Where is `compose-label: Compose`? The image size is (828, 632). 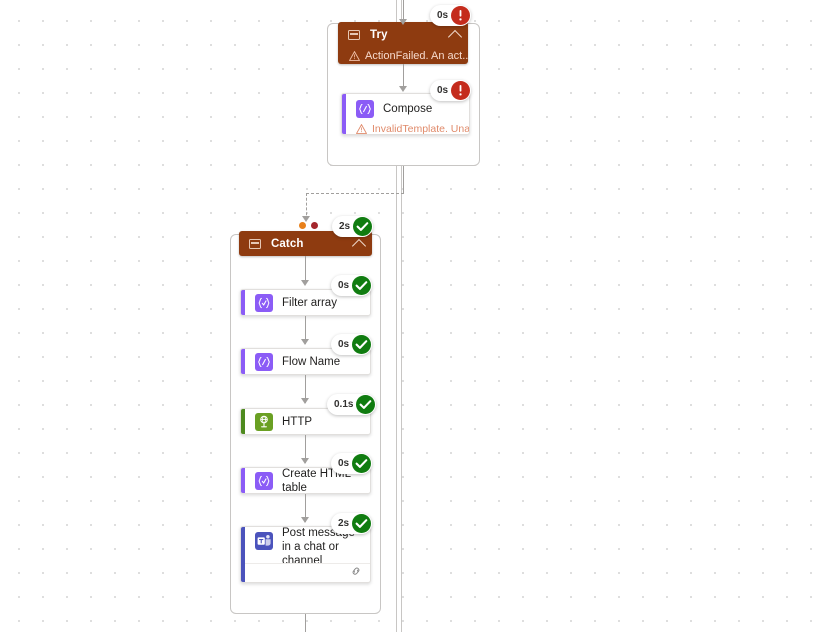 compose-label: Compose is located at coordinates (408, 109).